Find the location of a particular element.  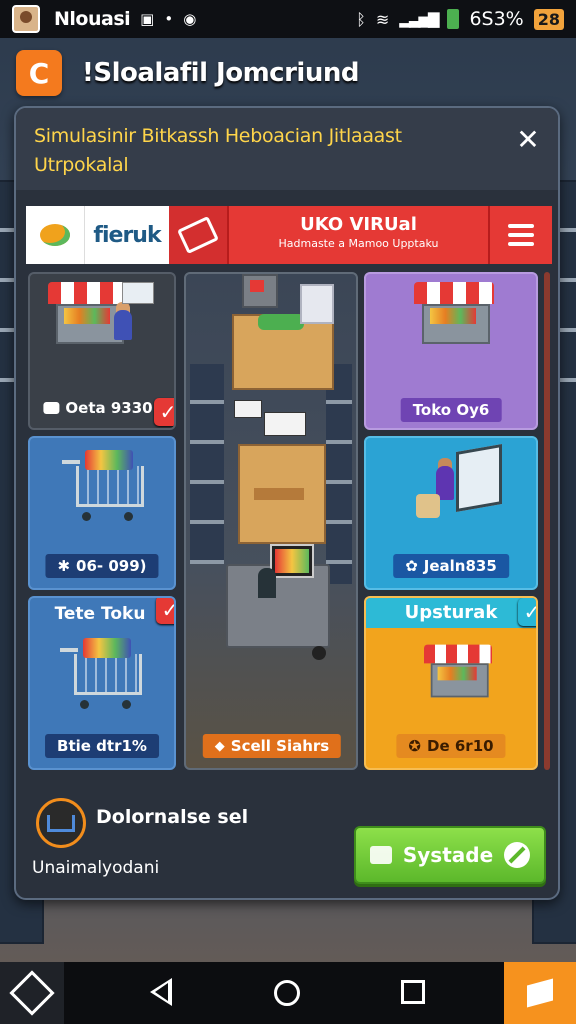

navigation-bar is located at coordinates (288, 993).